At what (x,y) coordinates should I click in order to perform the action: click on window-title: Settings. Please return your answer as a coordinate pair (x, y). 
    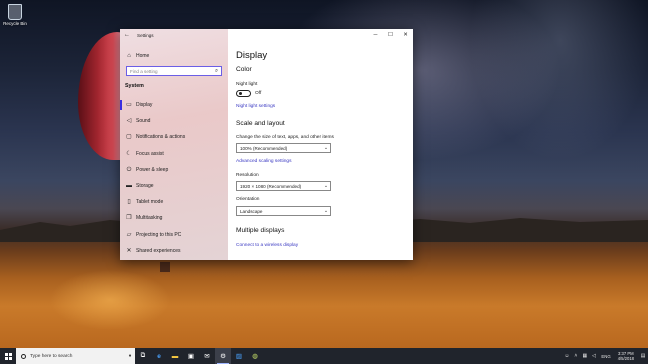
    Looking at the image, I should click on (145, 35).